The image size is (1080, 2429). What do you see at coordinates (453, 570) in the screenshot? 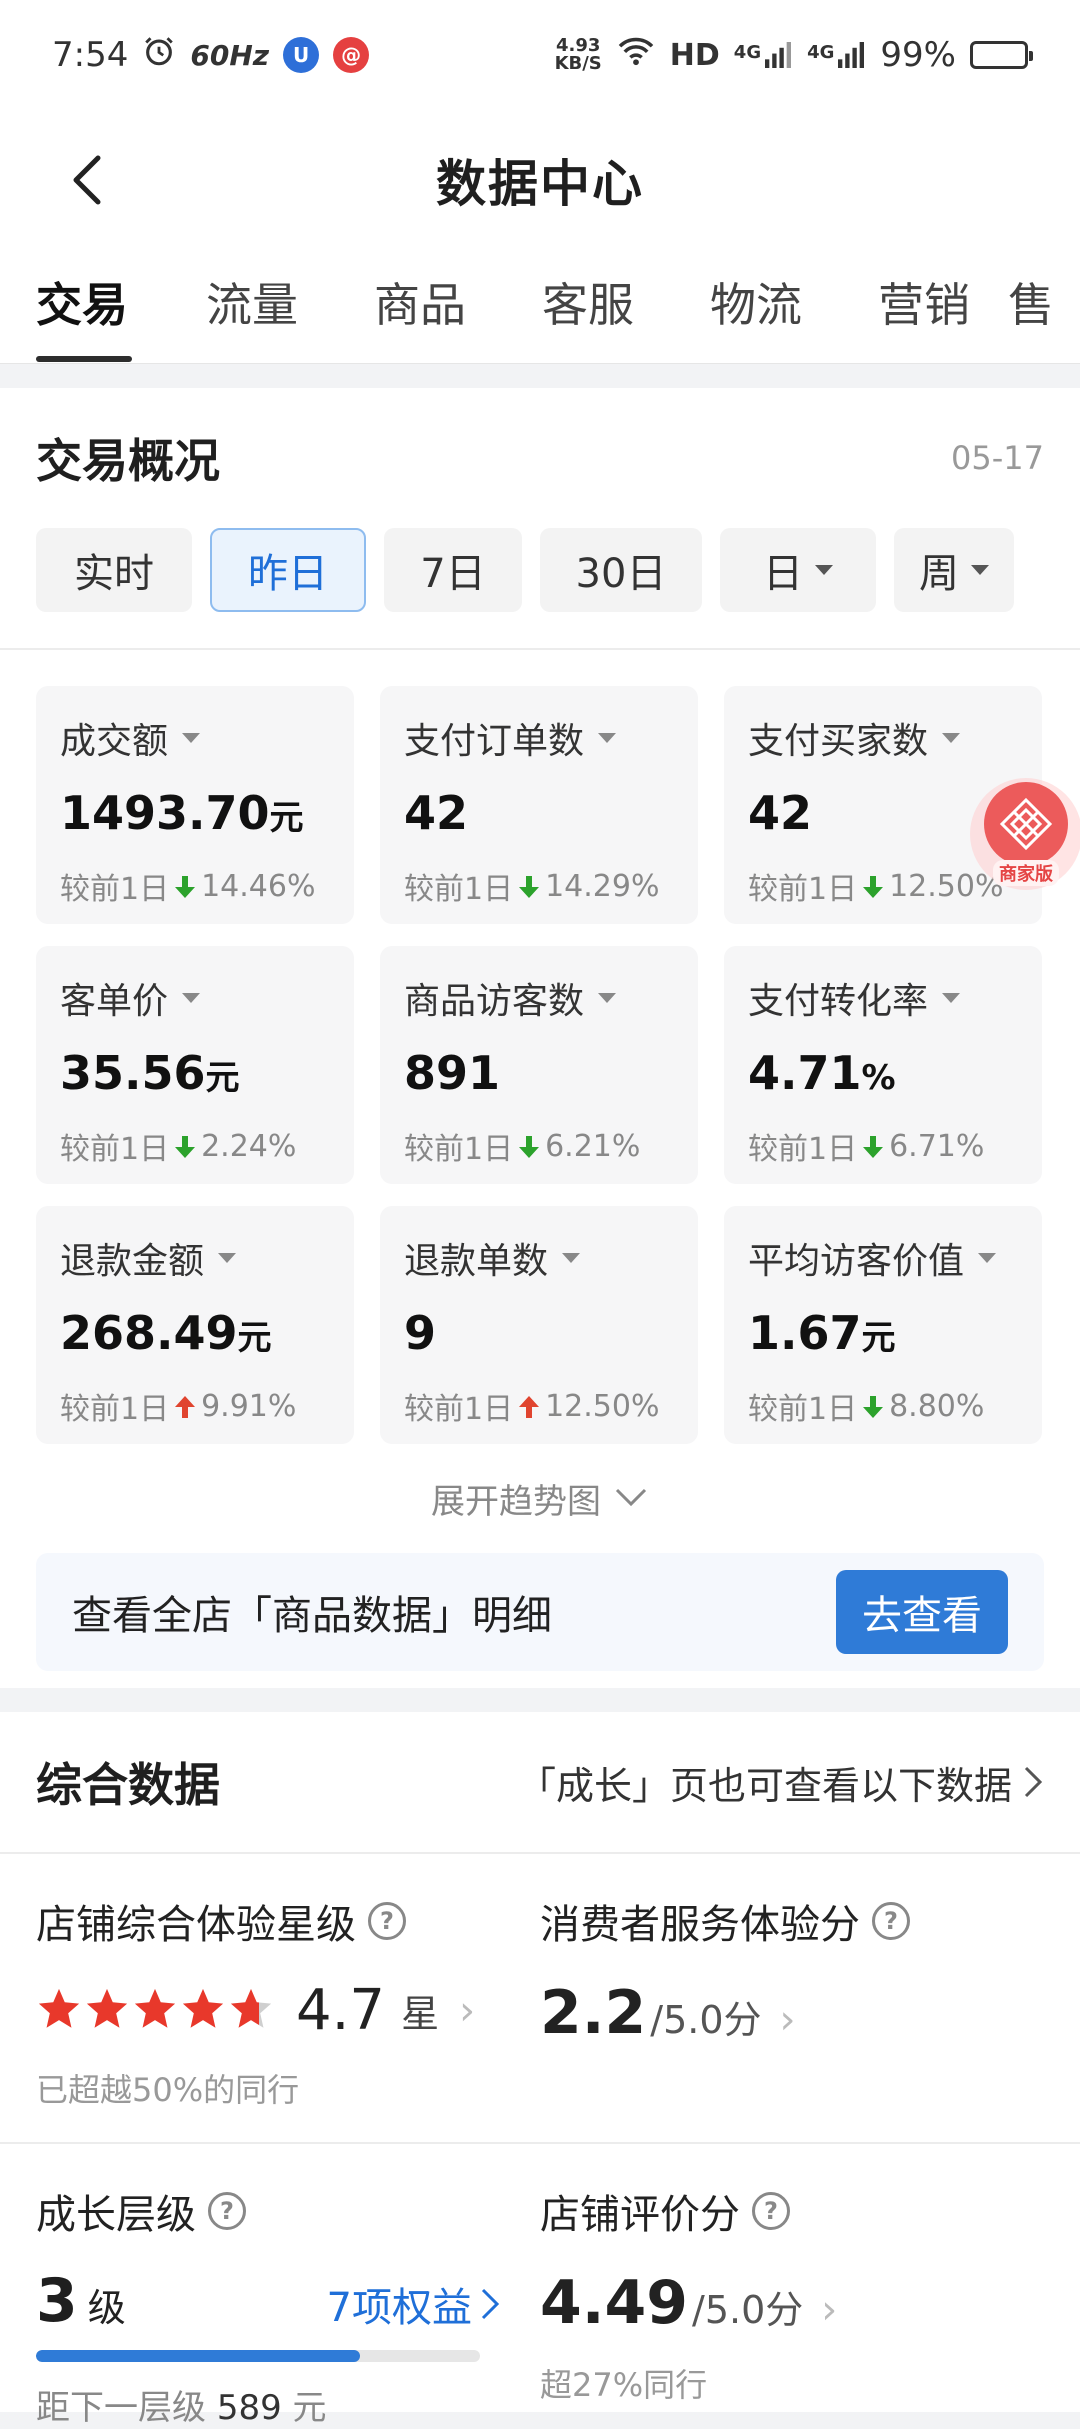
I see `chip-7days: 7日` at bounding box center [453, 570].